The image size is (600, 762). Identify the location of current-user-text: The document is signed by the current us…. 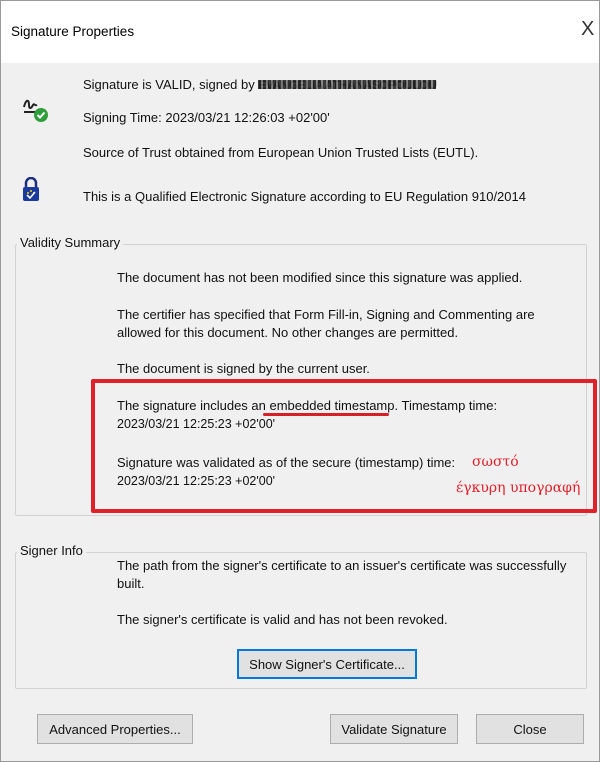
(243, 368).